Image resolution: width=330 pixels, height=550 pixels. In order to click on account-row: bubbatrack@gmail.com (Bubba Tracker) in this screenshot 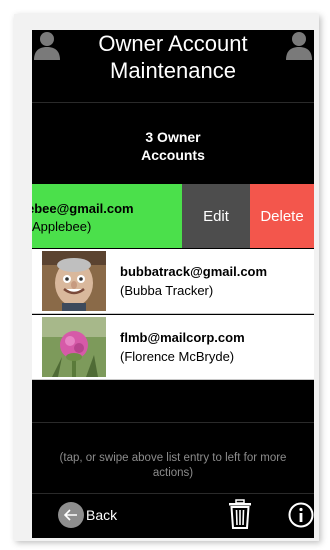, I will do `click(173, 281)`.